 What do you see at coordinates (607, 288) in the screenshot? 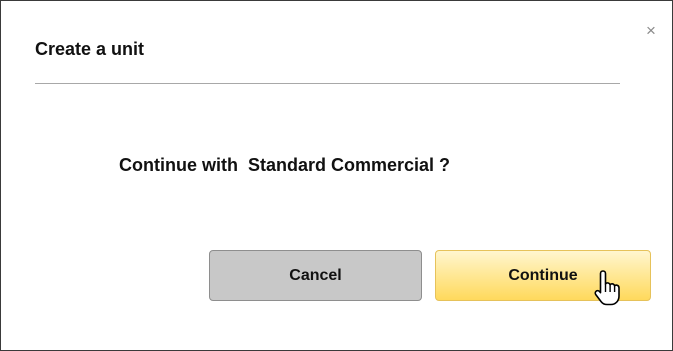
I see `hand-pointer-cursor-icon` at bounding box center [607, 288].